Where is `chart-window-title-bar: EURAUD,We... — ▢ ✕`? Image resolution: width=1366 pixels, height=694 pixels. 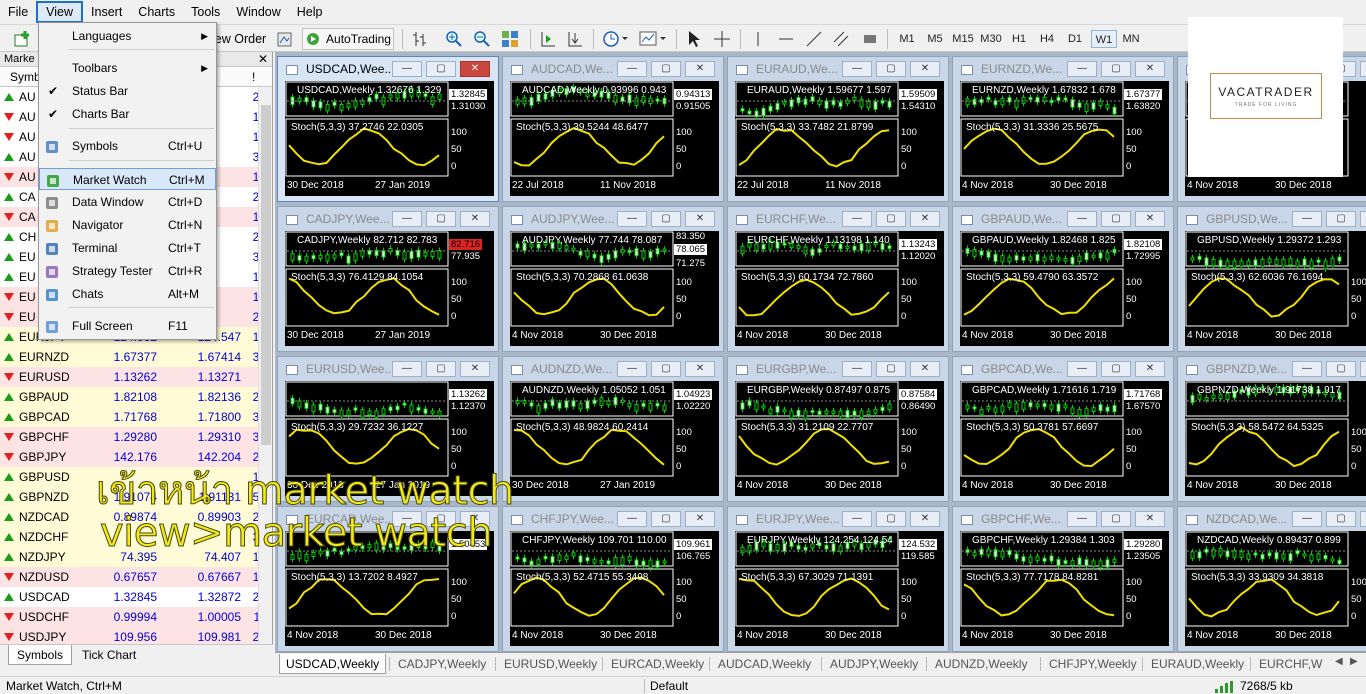 chart-window-title-bar: EURAUD,We... — ▢ ✕ is located at coordinates (839, 69).